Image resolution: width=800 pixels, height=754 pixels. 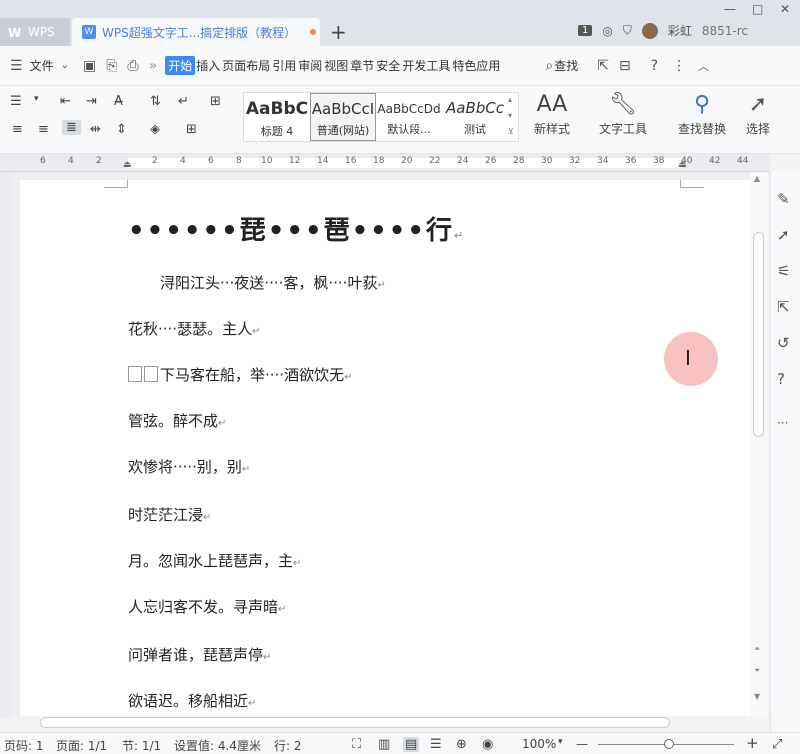 What do you see at coordinates (273, 282) in the screenshot?
I see `text-line-1: 浔阳江头···夜送····客，枫····叶荻↵` at bounding box center [273, 282].